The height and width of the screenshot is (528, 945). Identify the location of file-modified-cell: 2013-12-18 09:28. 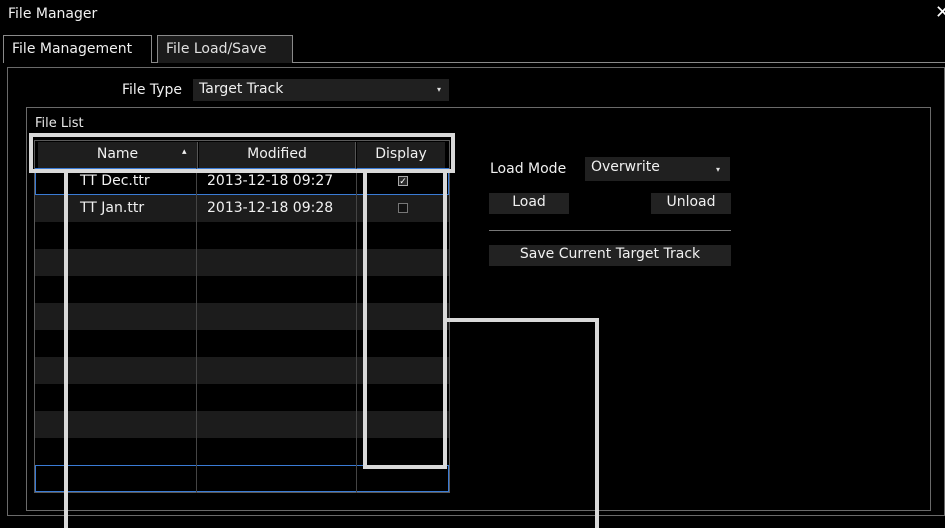
(270, 208).